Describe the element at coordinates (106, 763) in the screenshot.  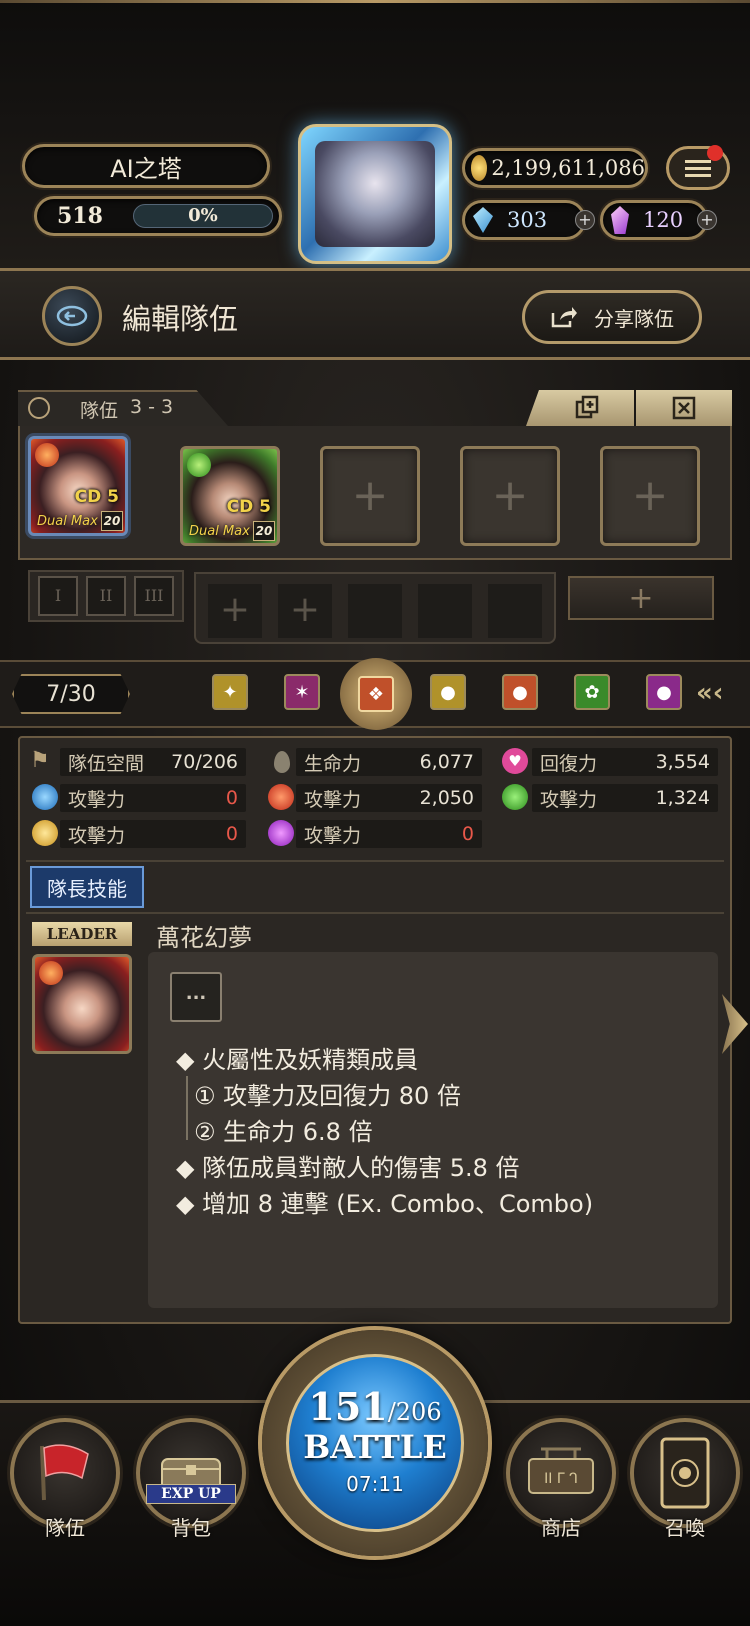
I see `team-space-label: 隊伍空間` at that location.